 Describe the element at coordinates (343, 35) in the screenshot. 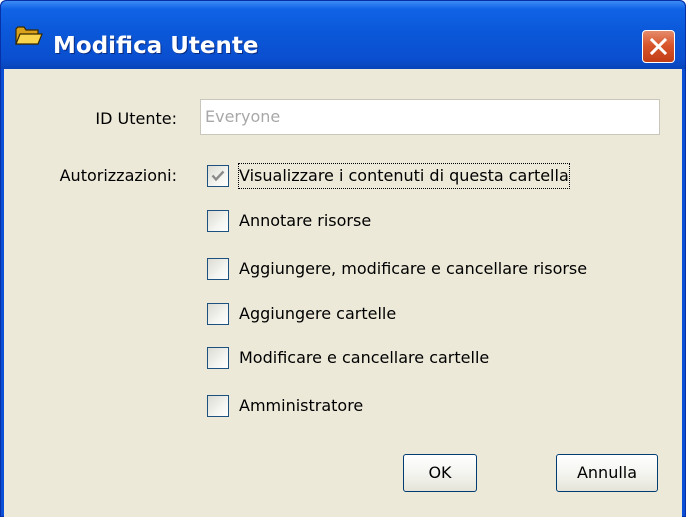

I see `title-bar: Modifica Utente` at that location.